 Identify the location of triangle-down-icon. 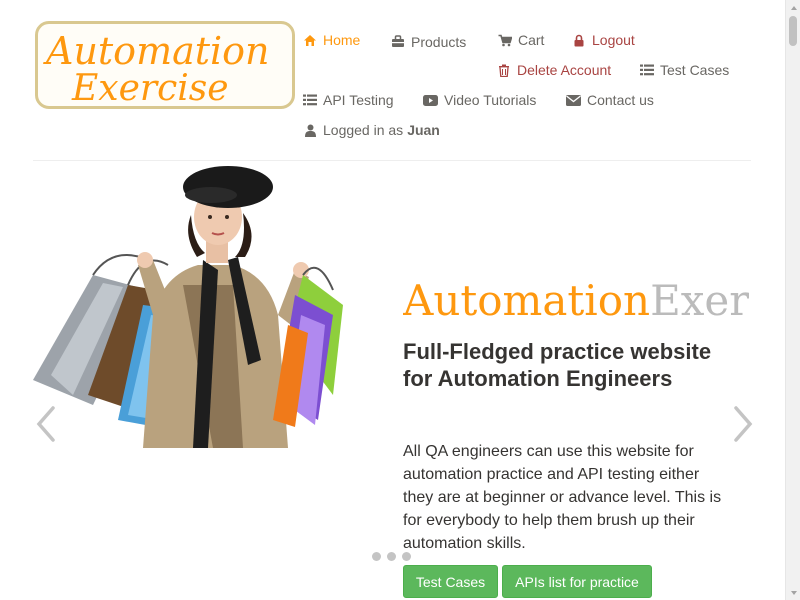
(793, 592).